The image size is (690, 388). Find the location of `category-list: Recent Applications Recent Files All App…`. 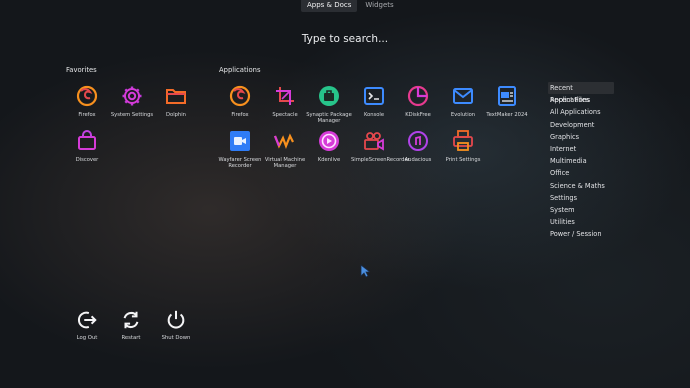

category-list: Recent Applications Recent Files All App… is located at coordinates (581, 161).